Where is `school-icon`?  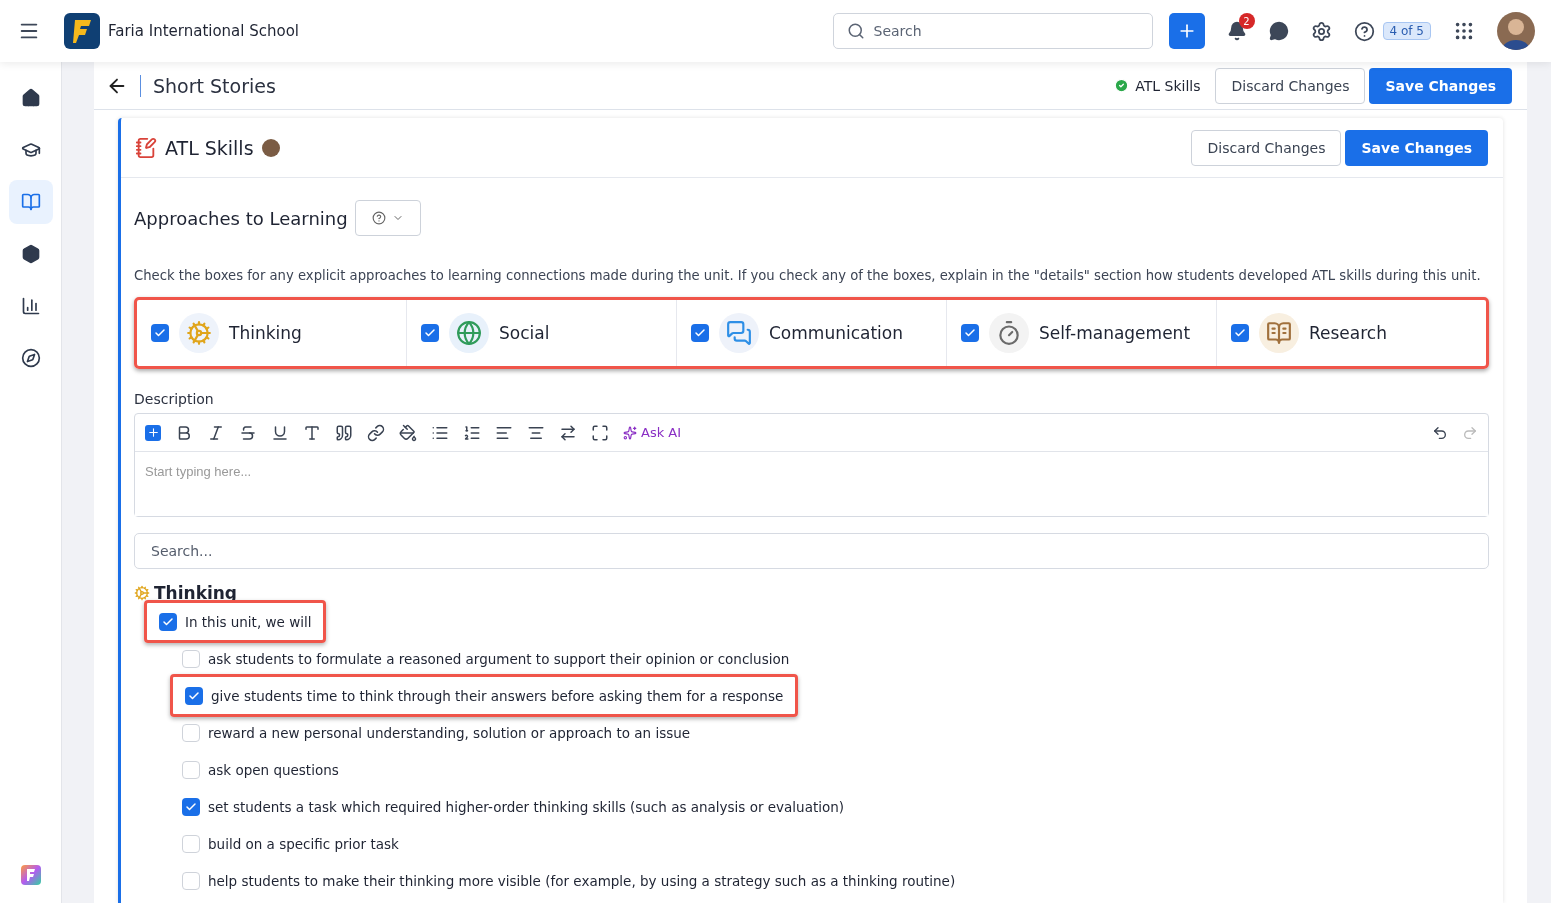
school-icon is located at coordinates (30, 150).